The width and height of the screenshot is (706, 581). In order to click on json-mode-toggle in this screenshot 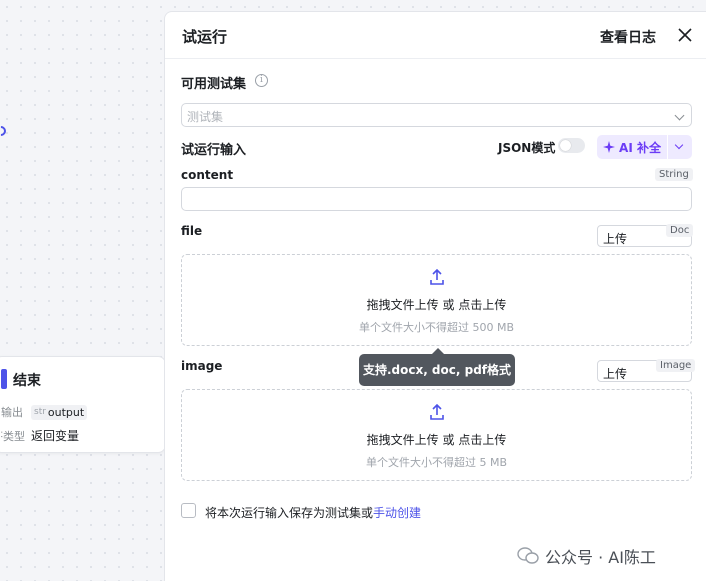, I will do `click(571, 145)`.